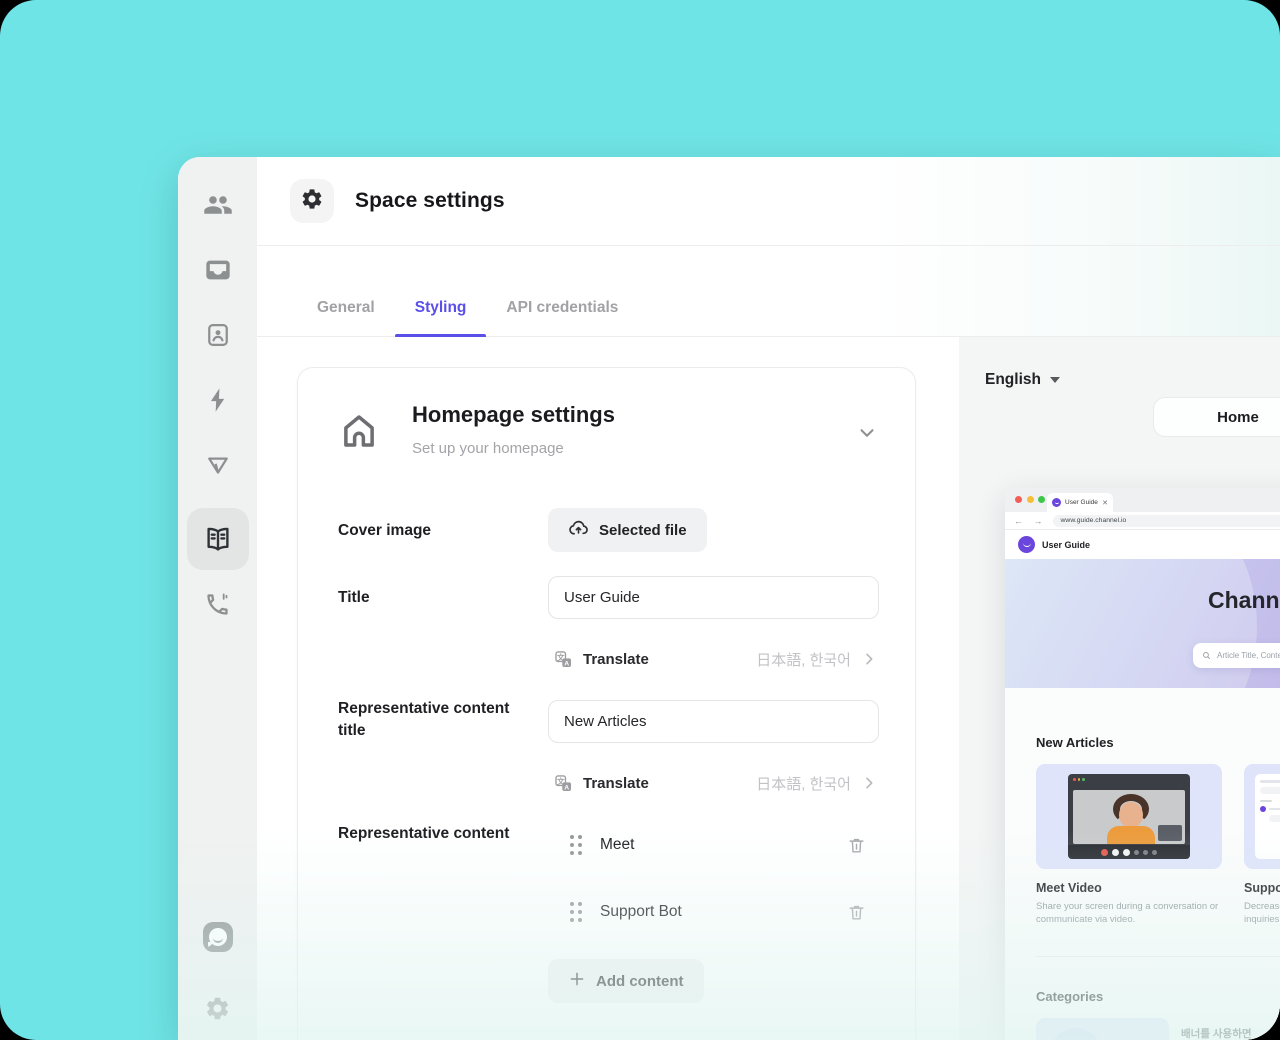 This screenshot has width=1280, height=1040. What do you see at coordinates (424, 833) in the screenshot?
I see `rep-content-label: Representative content` at bounding box center [424, 833].